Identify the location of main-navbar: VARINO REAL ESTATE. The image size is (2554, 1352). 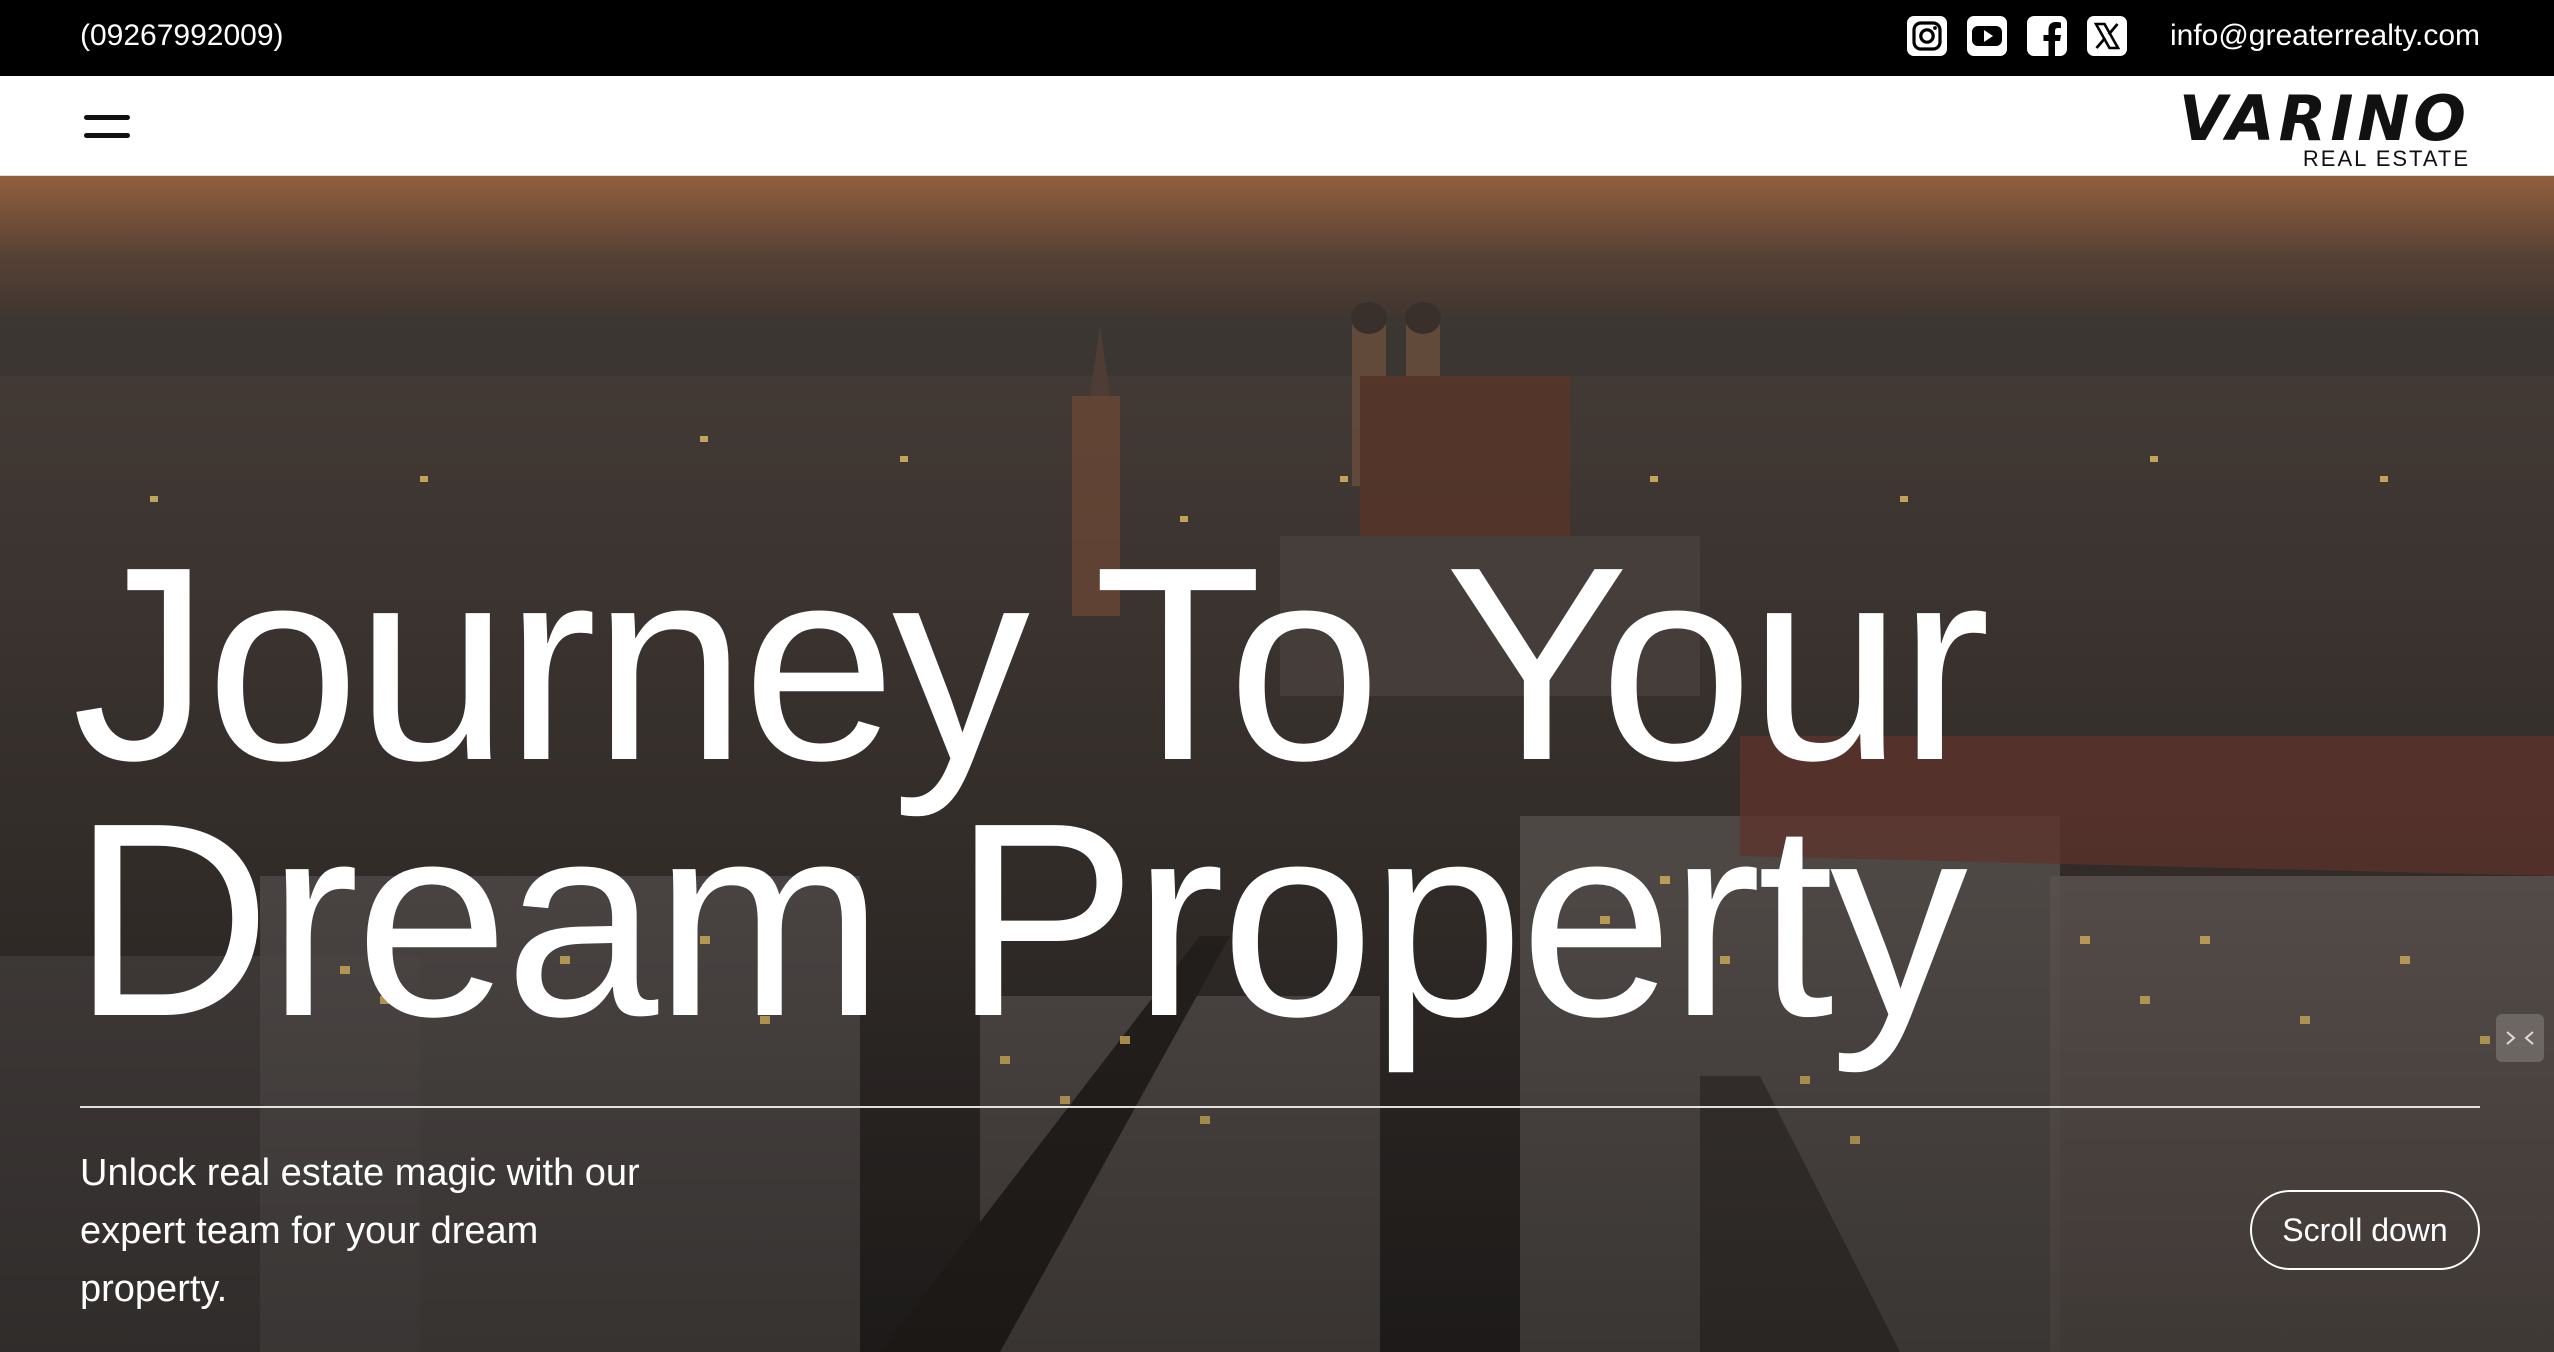
(1277, 126).